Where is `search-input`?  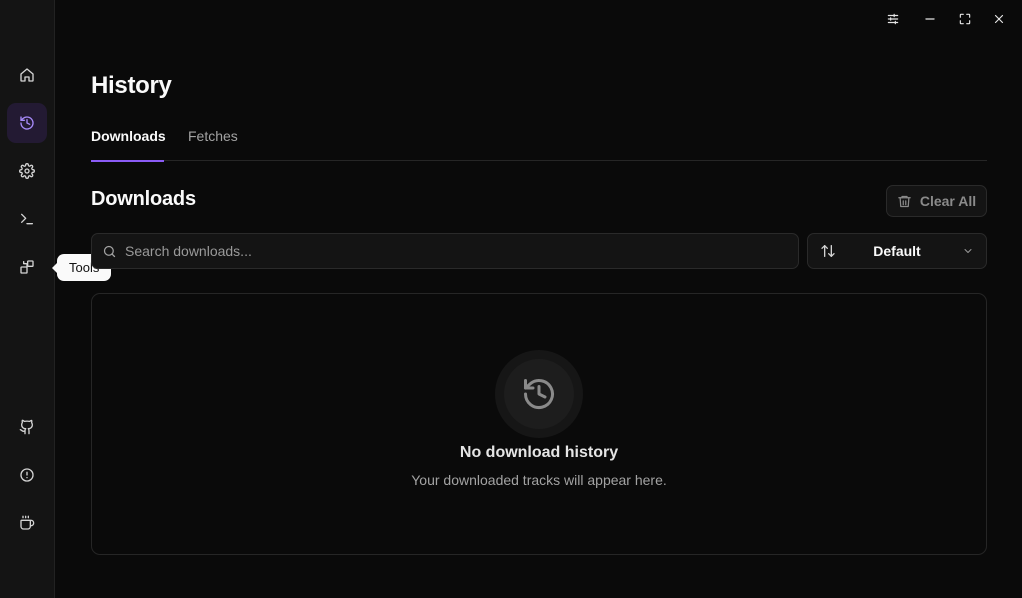 search-input is located at coordinates (455, 251).